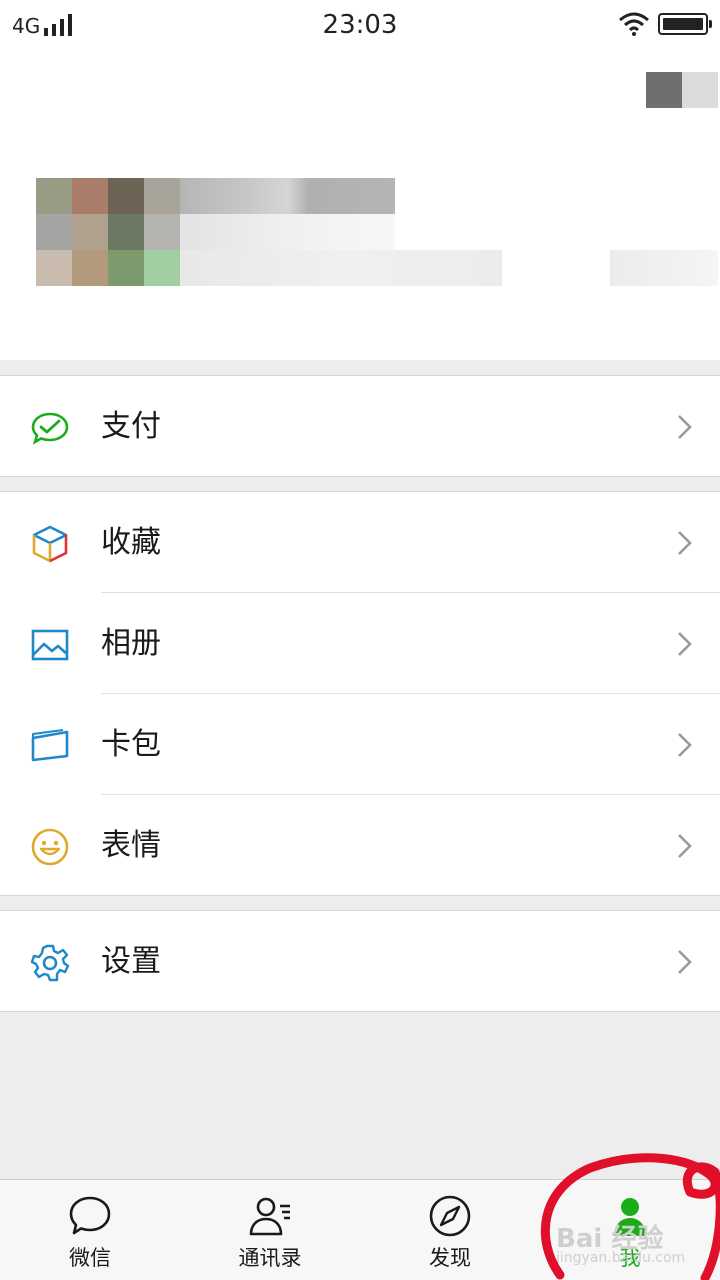 This screenshot has height=1280, width=720. What do you see at coordinates (287, 196) in the screenshot?
I see `nickname-blurred` at bounding box center [287, 196].